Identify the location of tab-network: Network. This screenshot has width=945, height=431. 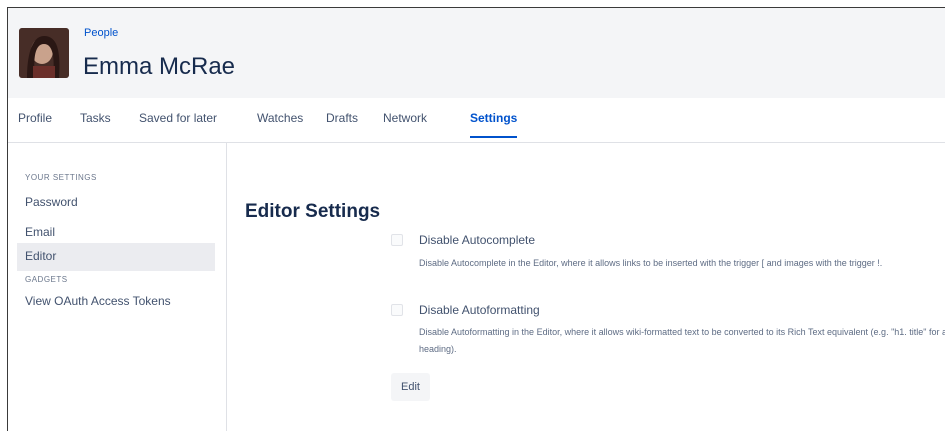
(405, 123).